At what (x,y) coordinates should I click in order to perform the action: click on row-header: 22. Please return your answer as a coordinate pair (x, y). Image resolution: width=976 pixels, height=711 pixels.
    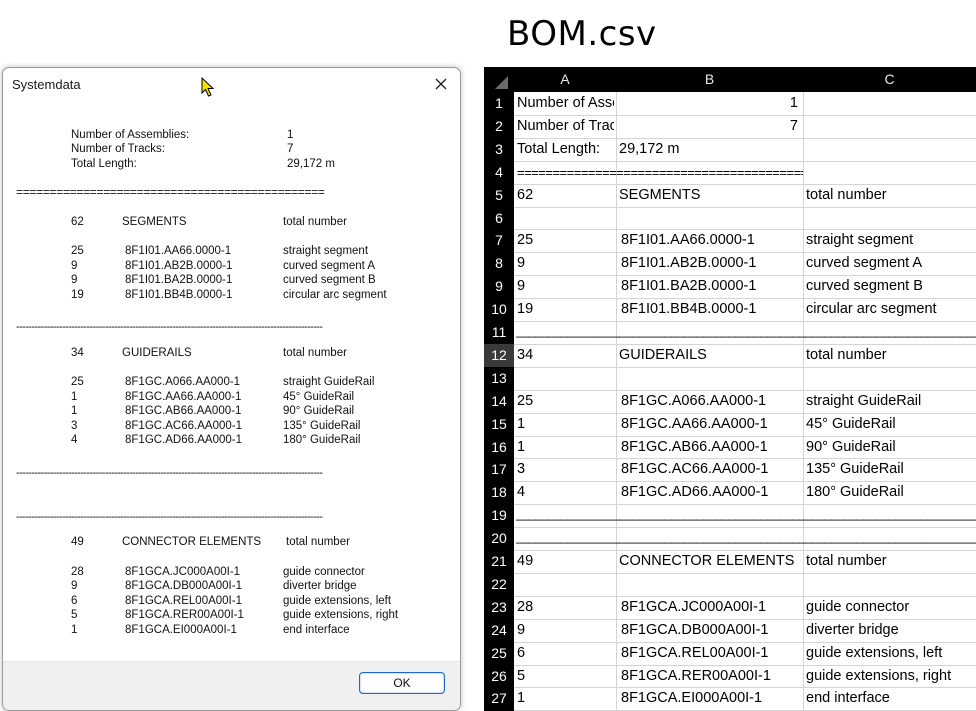
    Looking at the image, I should click on (499, 584).